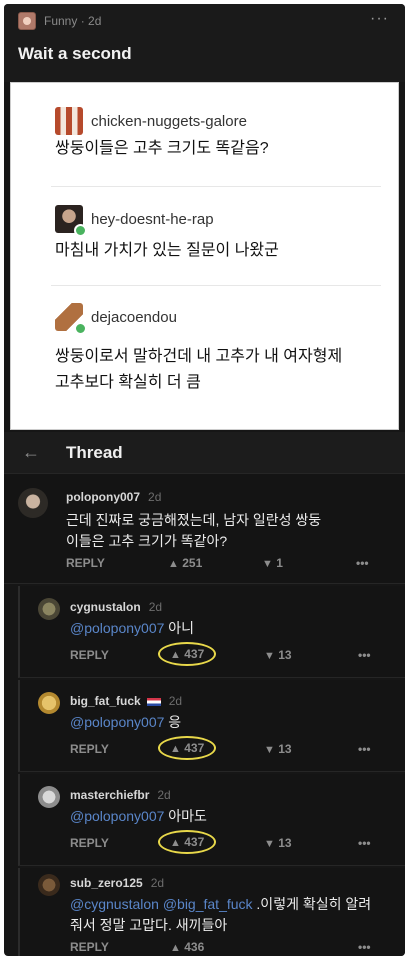  What do you see at coordinates (279, 563) in the screenshot?
I see `downvote-count: 1` at bounding box center [279, 563].